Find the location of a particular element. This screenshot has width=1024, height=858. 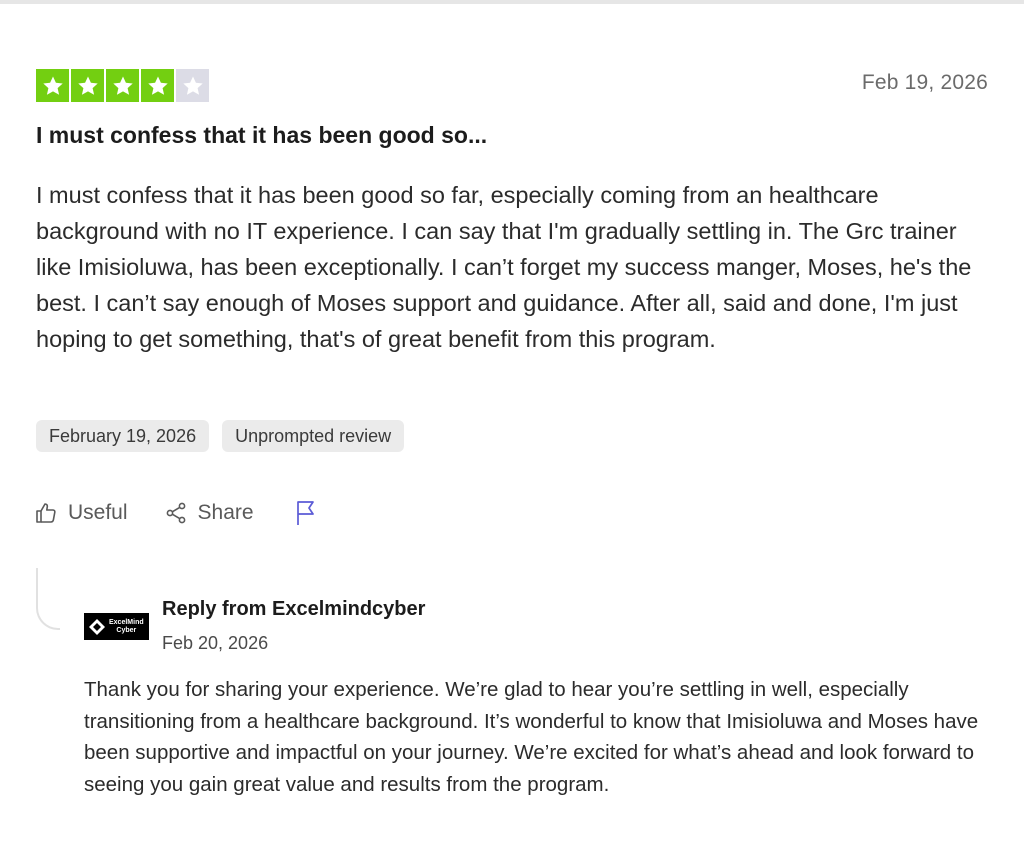

report-button is located at coordinates (306, 513).